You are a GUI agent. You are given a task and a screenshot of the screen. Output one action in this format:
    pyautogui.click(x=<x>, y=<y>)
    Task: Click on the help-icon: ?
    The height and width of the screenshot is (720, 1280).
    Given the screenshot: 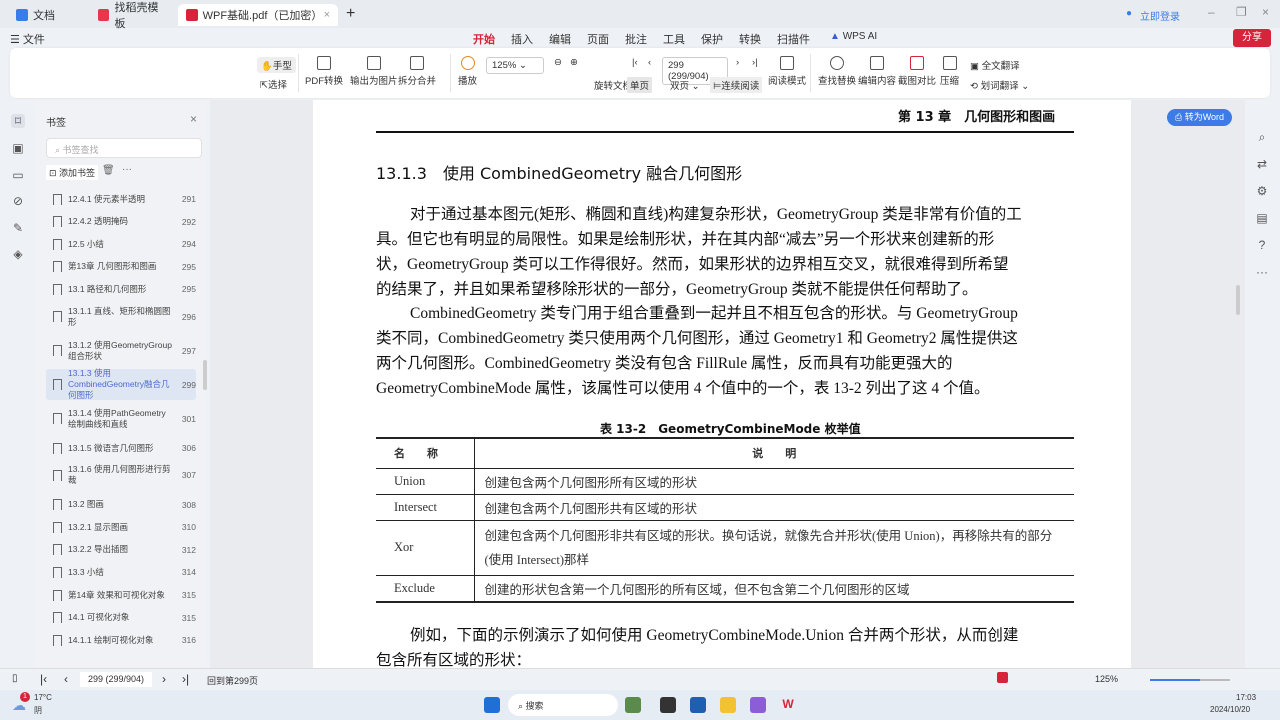 What is the action you would take?
    pyautogui.click(x=1262, y=245)
    